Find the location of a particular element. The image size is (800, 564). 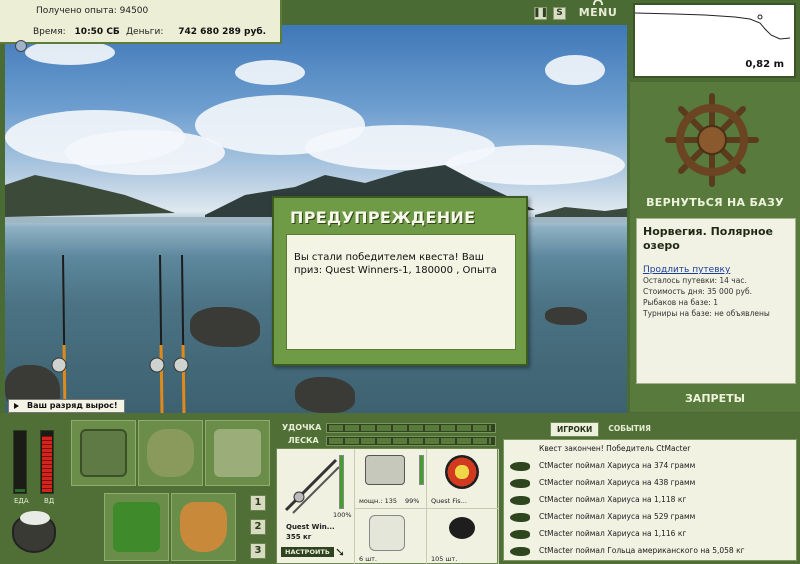

inventory-slot-bag is located at coordinates (170, 453).